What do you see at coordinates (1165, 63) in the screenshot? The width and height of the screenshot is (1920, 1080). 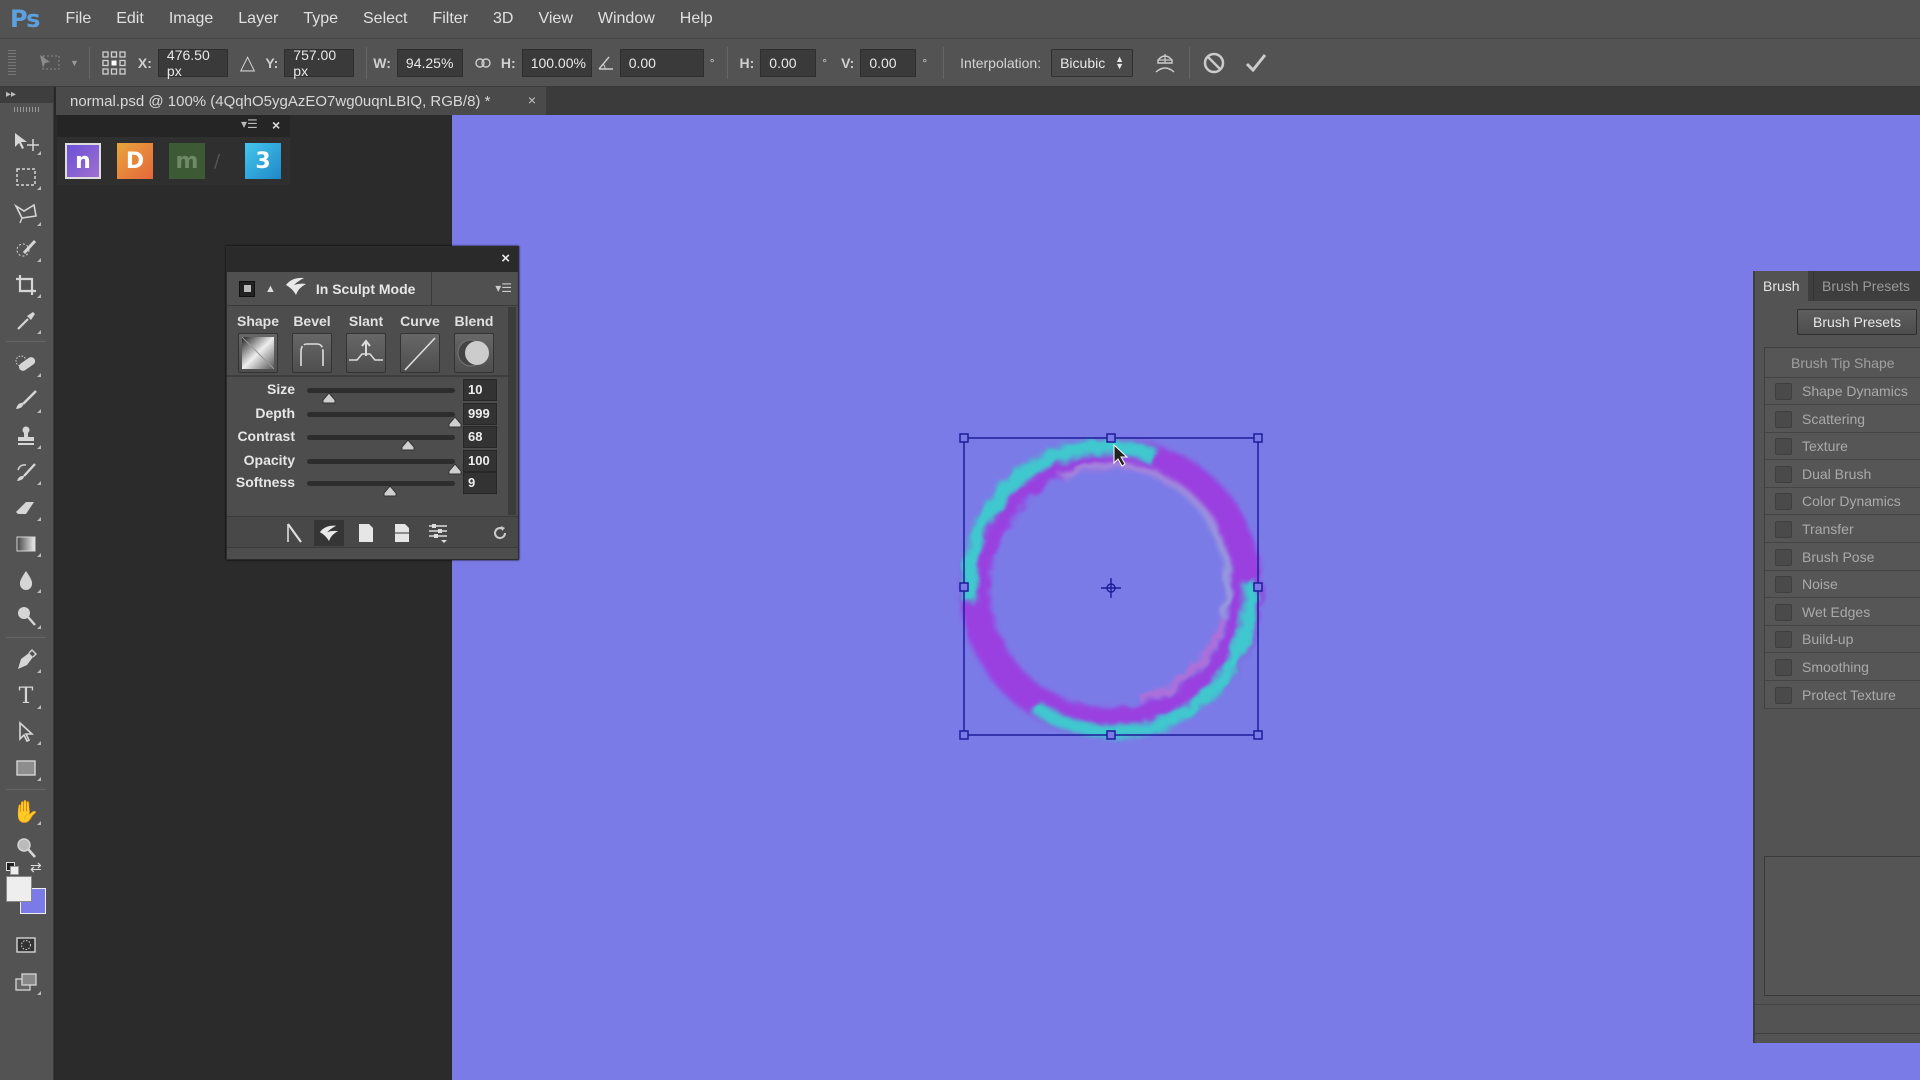 I see `warp-mode-icon` at bounding box center [1165, 63].